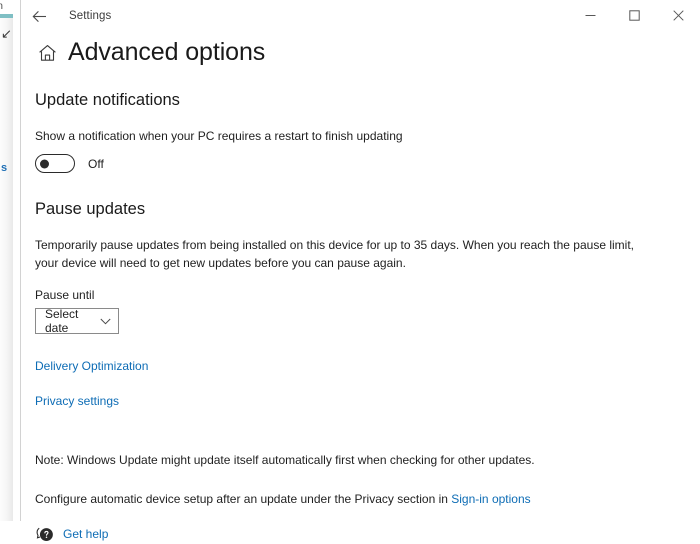 The width and height of the screenshot is (700, 544). Describe the element at coordinates (88, 366) in the screenshot. I see `delivery-optimization-link: Delivery Optimization` at that location.